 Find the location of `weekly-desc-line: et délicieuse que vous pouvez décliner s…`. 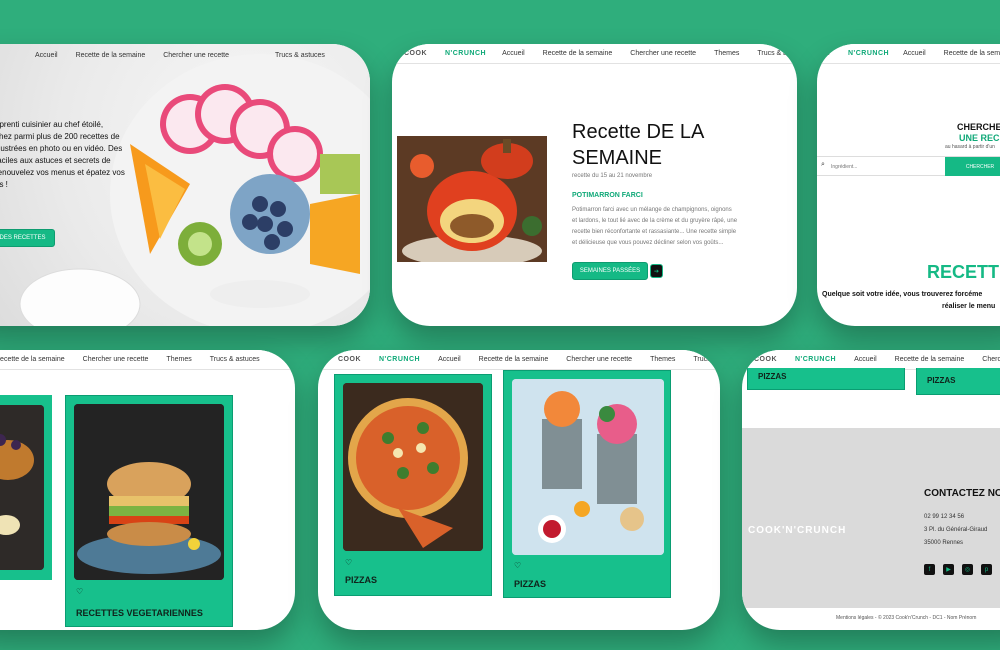

weekly-desc-line: et délicieuse que vous pouvez décliner s… is located at coordinates (648, 243).